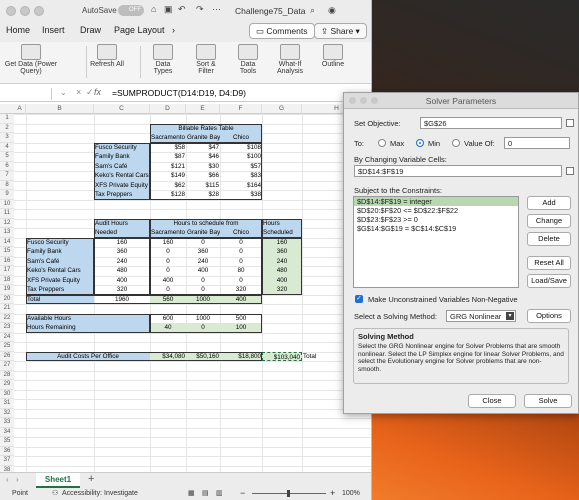 This screenshot has height=500, width=579. I want to click on redo-icon: ↷, so click(200, 9).